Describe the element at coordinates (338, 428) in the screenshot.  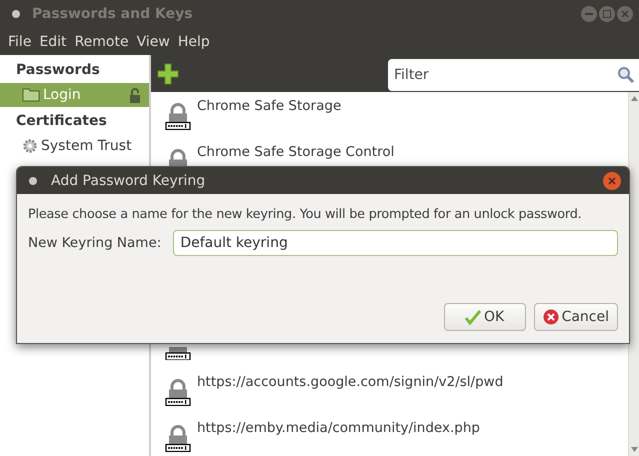
I see `password-entry: https://emby.media/community/index.php` at that location.